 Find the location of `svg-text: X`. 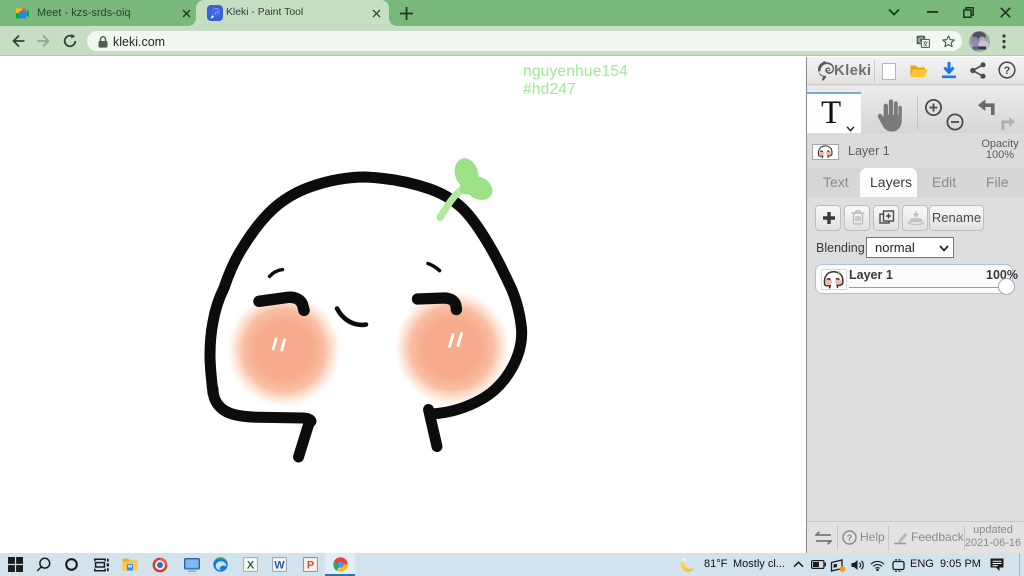

svg-text: X is located at coordinates (251, 566).